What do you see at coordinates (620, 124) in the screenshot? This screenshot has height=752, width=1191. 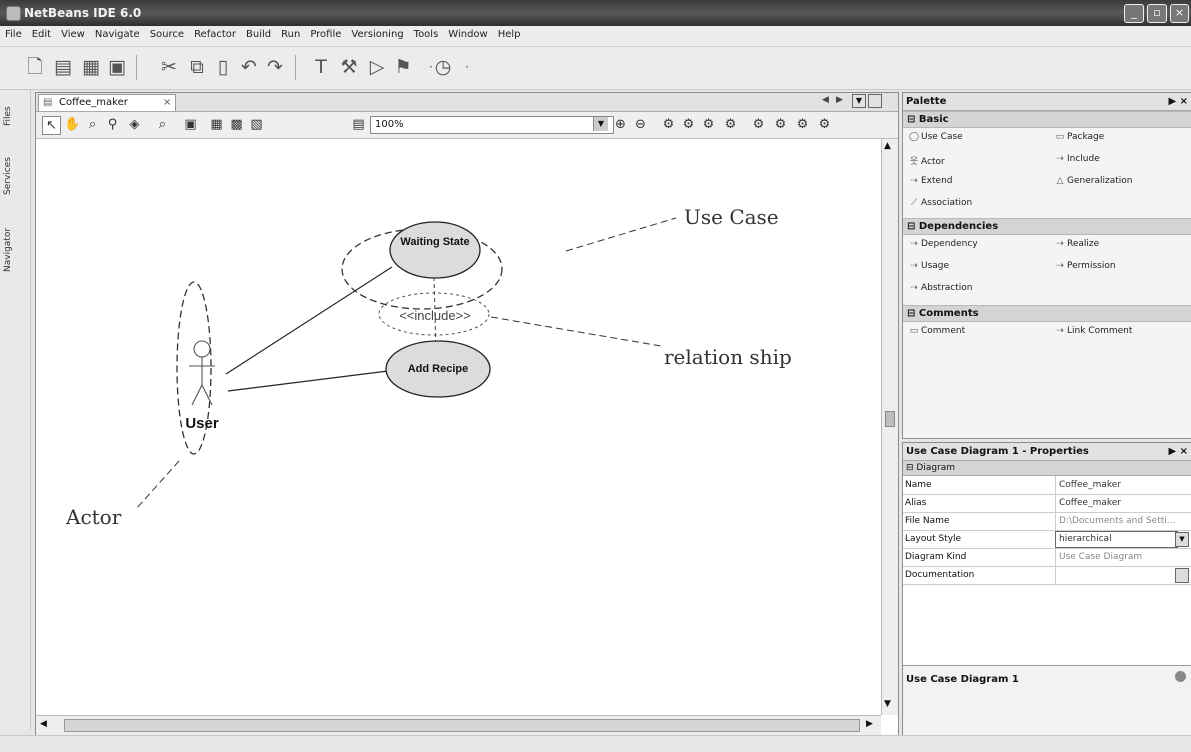 I see `zoom-in-icon: ⊕` at bounding box center [620, 124].